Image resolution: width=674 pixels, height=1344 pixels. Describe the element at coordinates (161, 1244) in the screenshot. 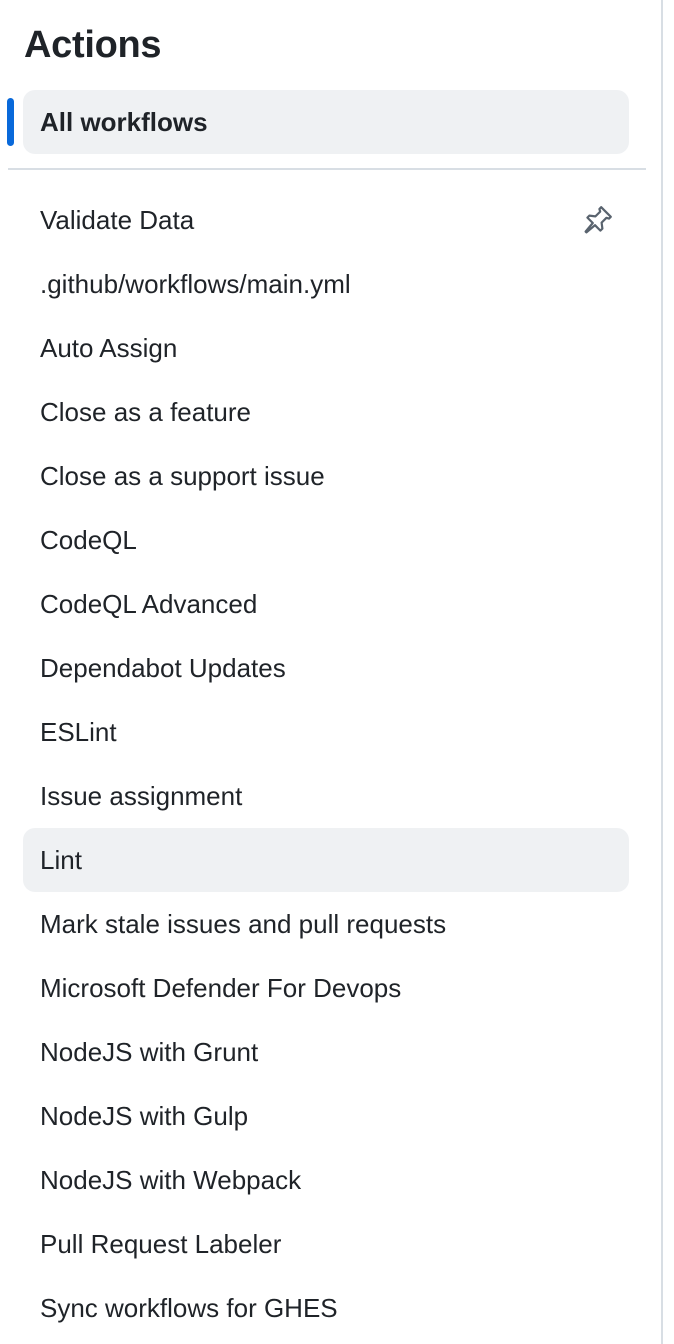

I see `workflow-item-label: Pull Request Labeler` at that location.